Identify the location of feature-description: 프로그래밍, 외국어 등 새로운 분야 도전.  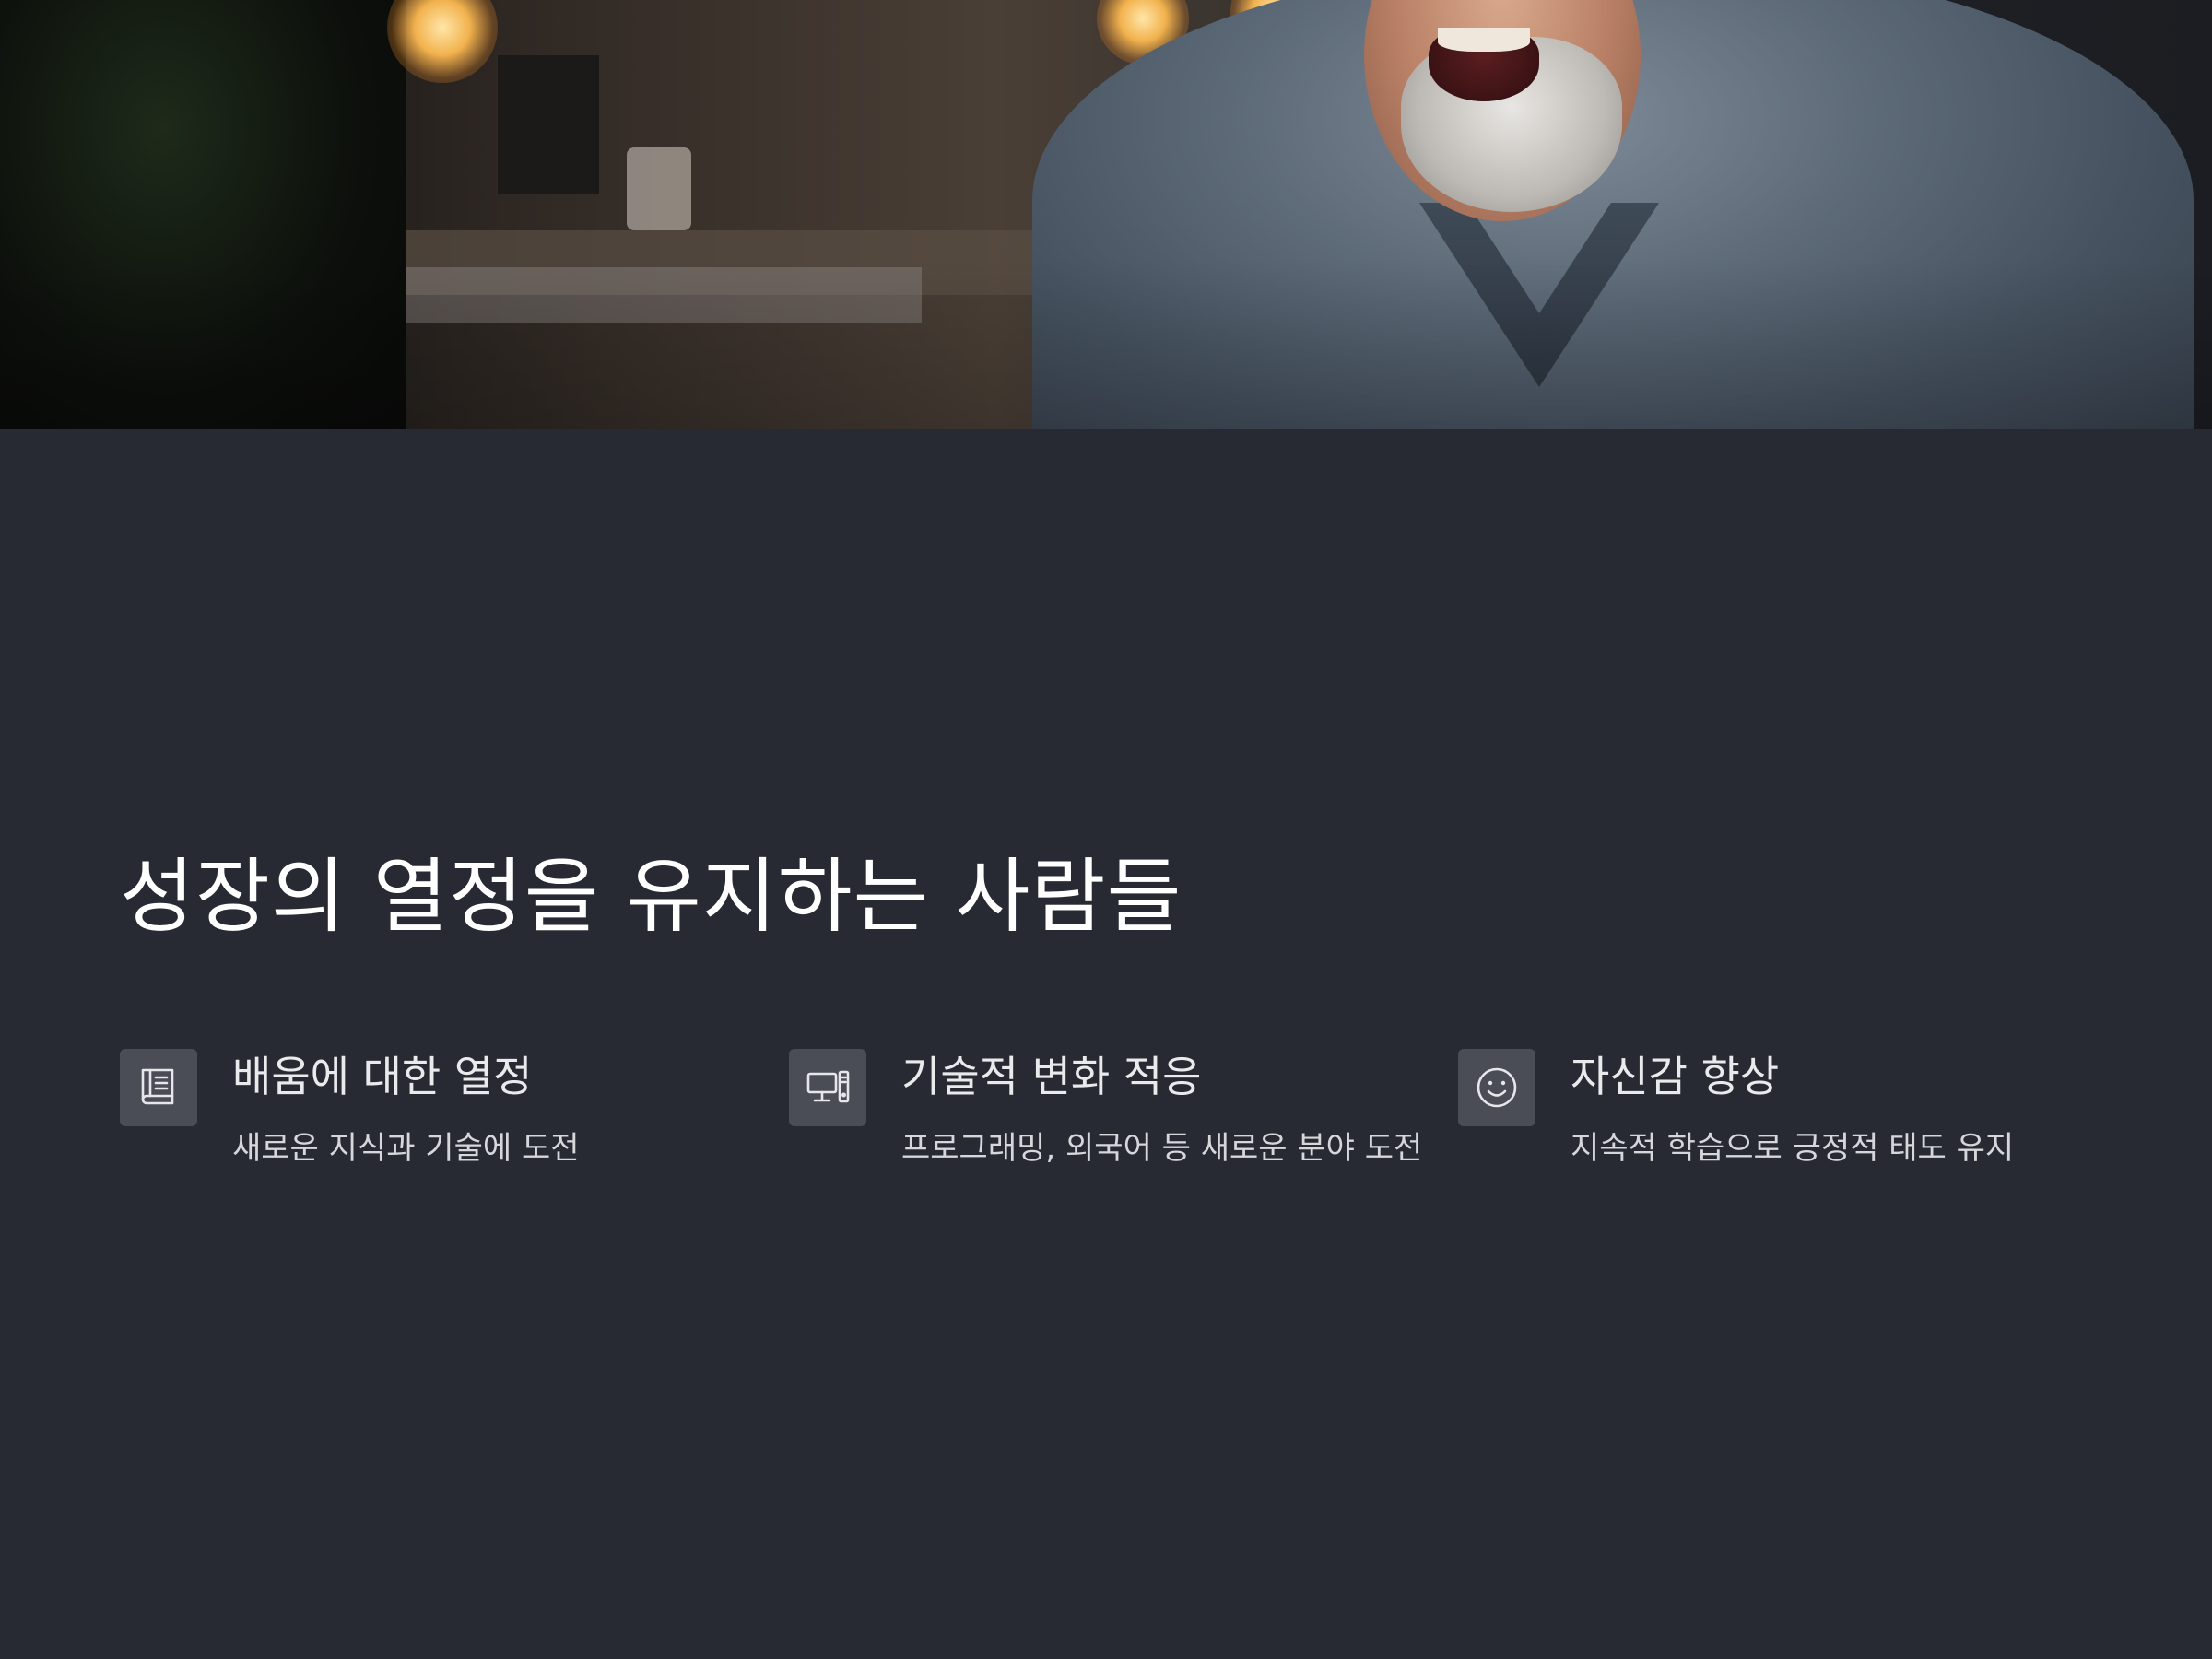
(1162, 1148).